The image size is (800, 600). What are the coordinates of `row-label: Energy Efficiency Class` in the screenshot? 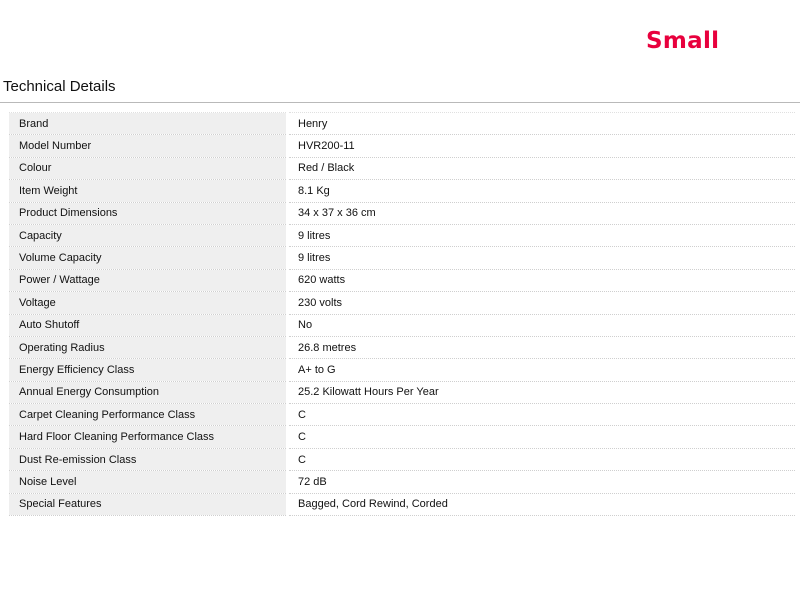 It's located at (149, 370).